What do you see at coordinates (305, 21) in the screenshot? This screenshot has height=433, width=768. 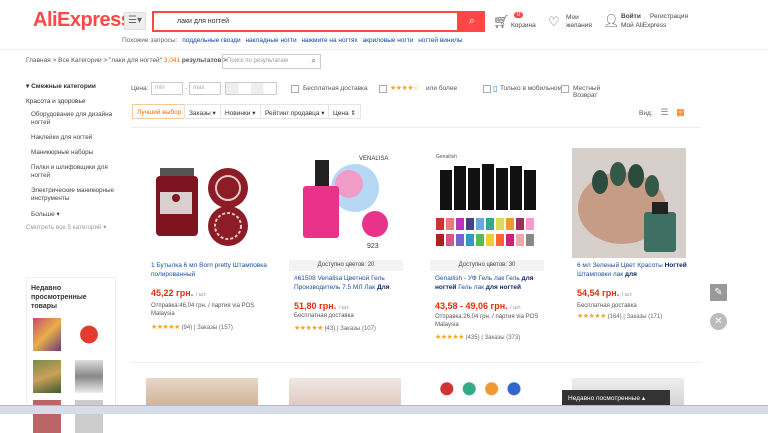 I see `search-input: лаки для ногтей` at bounding box center [305, 21].